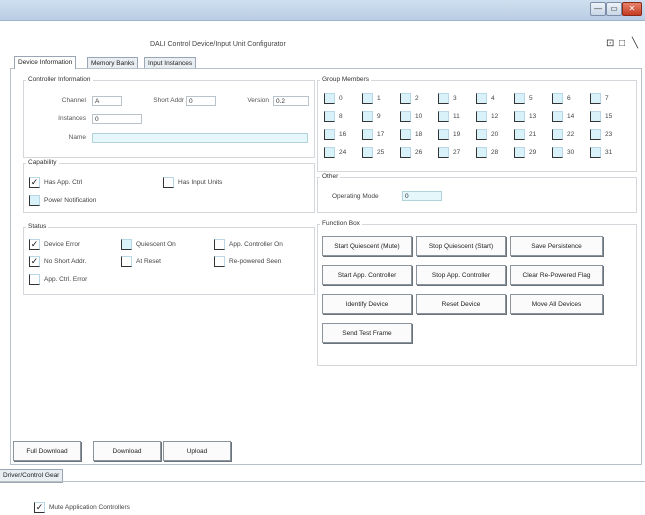 The height and width of the screenshot is (515, 645). What do you see at coordinates (34, 182) in the screenshot?
I see `has-app-ctrl-checkbox: ✓` at bounding box center [34, 182].